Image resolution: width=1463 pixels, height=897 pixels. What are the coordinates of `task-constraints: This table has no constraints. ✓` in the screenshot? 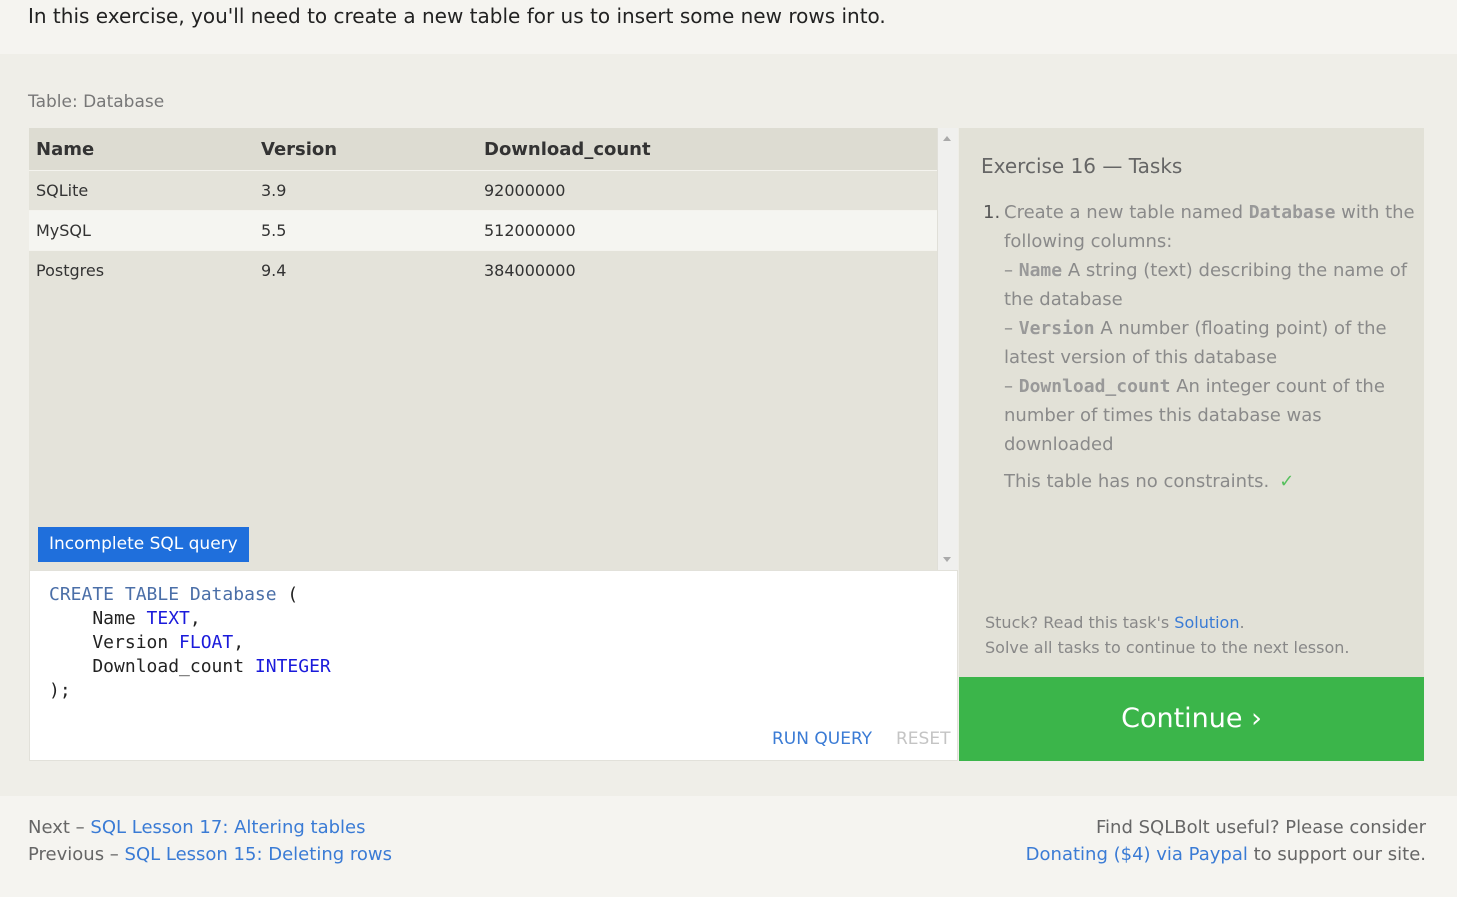 It's located at (1149, 481).